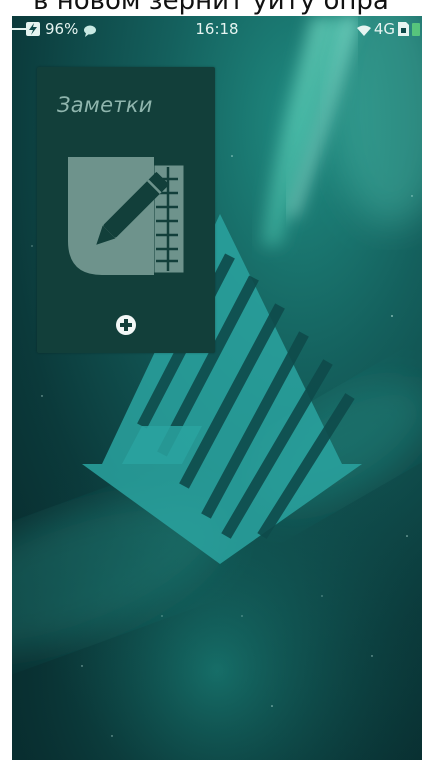 The image size is (422, 760). I want to click on page-caption: в новом зернит уиту опра, so click(211, 8).